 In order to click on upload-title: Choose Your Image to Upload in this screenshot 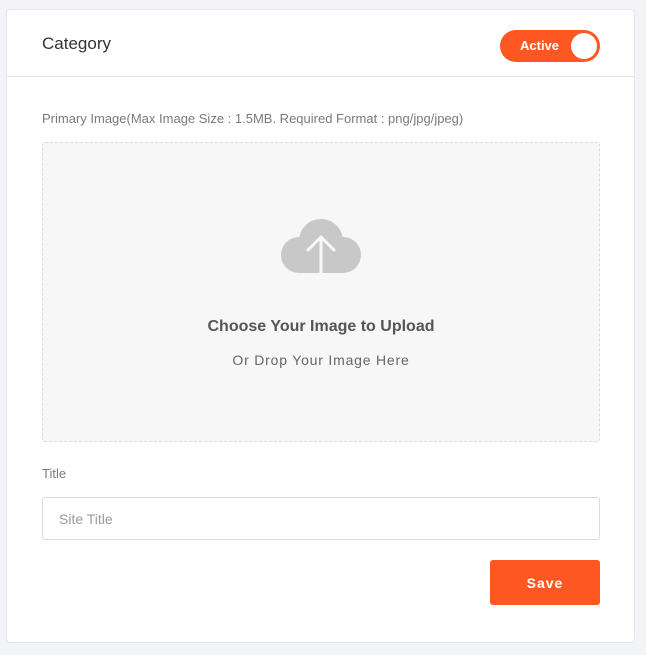, I will do `click(321, 326)`.